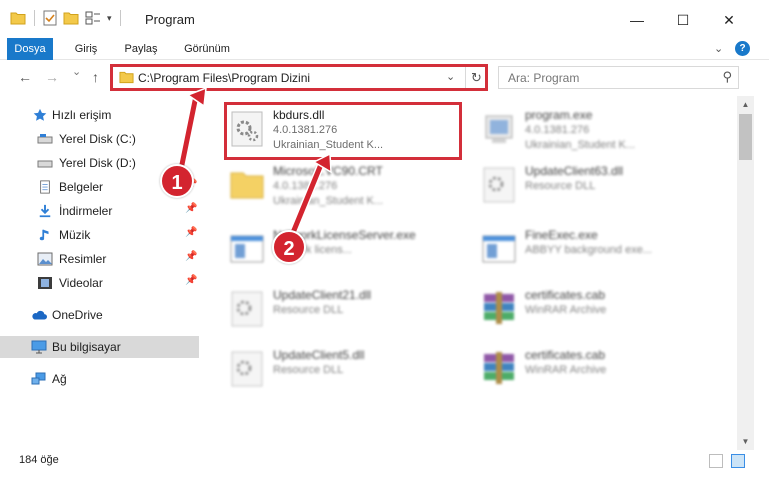 The height and width of the screenshot is (488, 769). Describe the element at coordinates (727, 77) in the screenshot. I see `search-icon: ⚲` at that location.